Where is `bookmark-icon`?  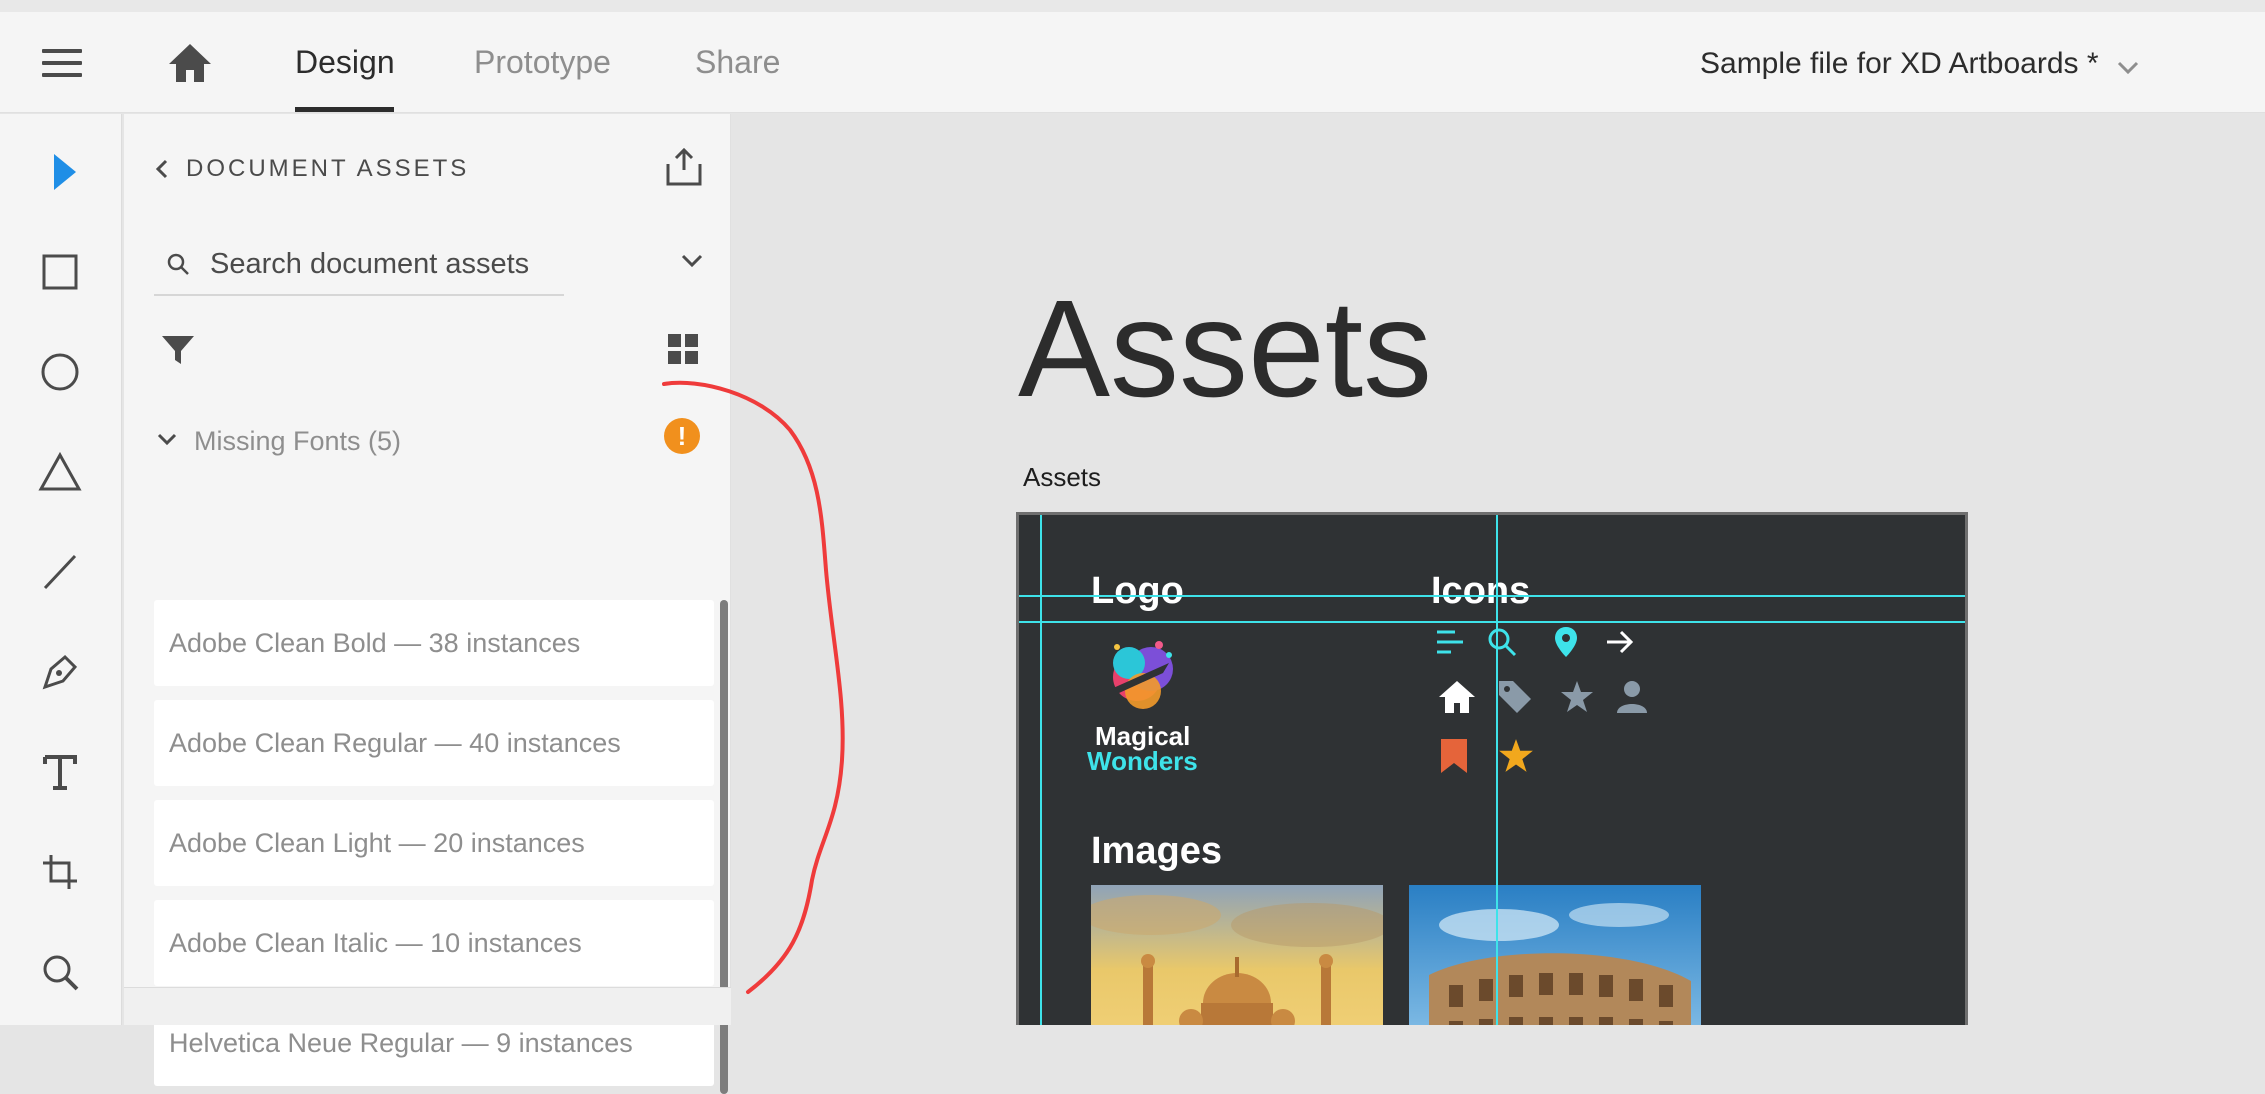
bookmark-icon is located at coordinates (1454, 756).